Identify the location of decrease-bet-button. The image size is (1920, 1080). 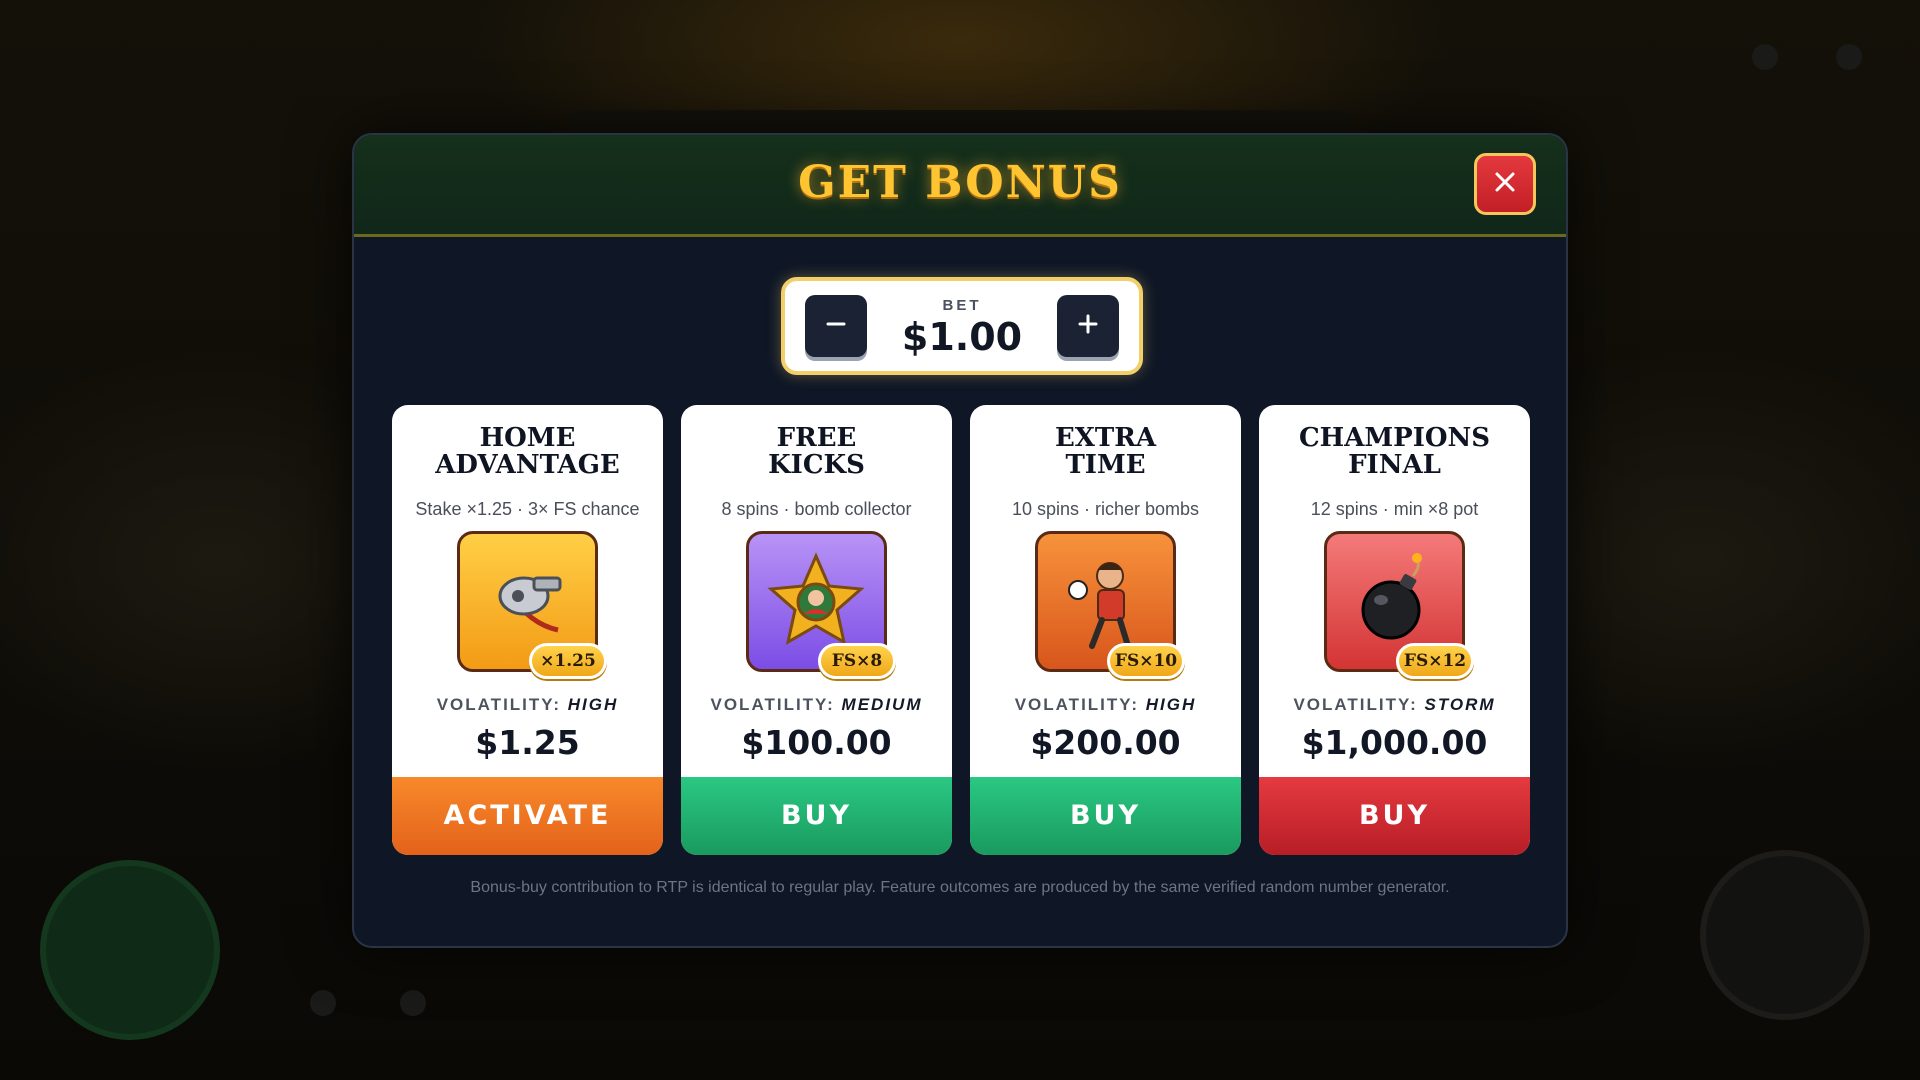
(836, 326).